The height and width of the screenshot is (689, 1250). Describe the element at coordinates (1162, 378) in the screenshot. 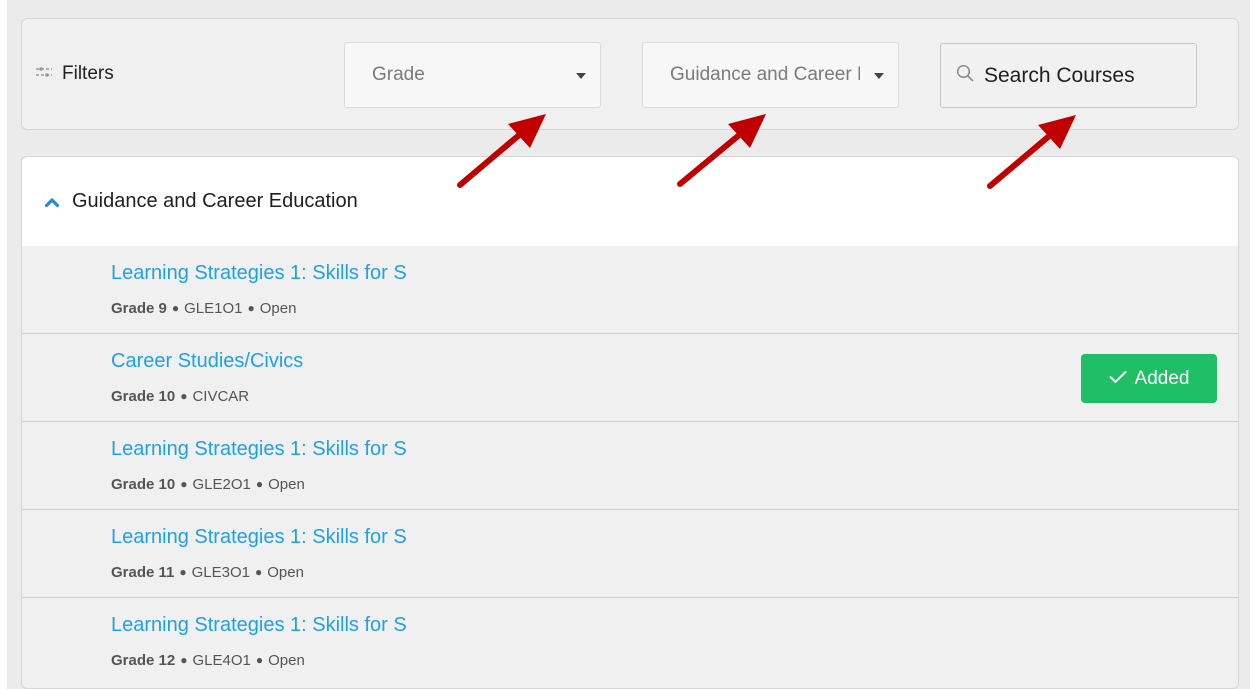

I see `added-label: Added` at that location.